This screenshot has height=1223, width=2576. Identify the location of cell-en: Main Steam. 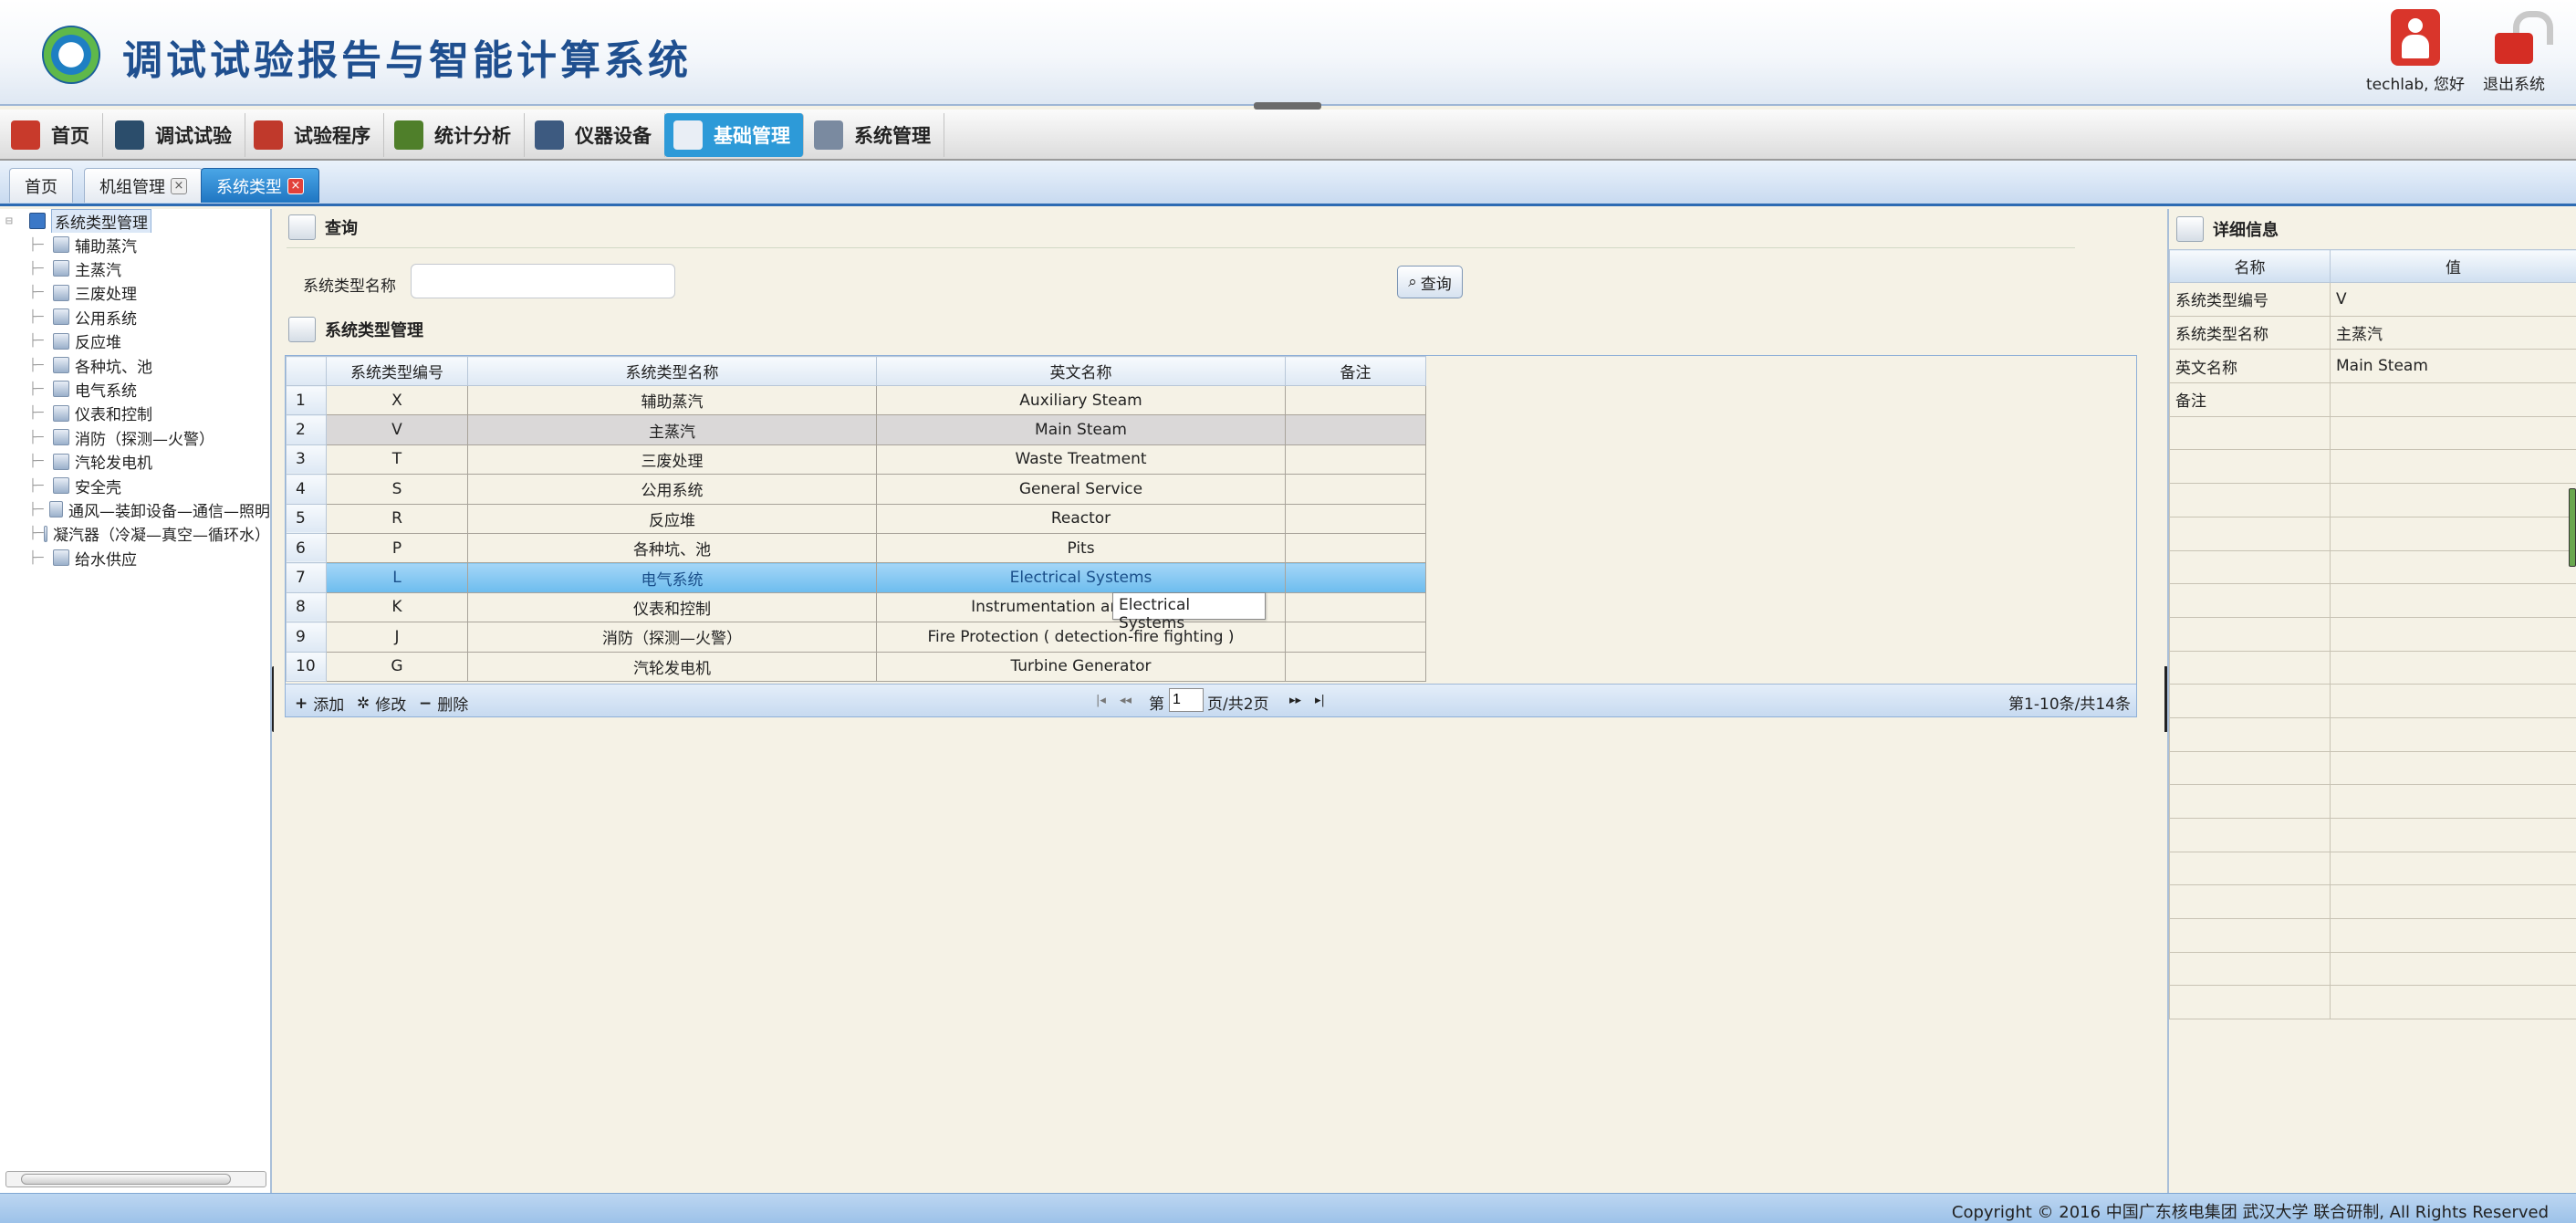
(1081, 429).